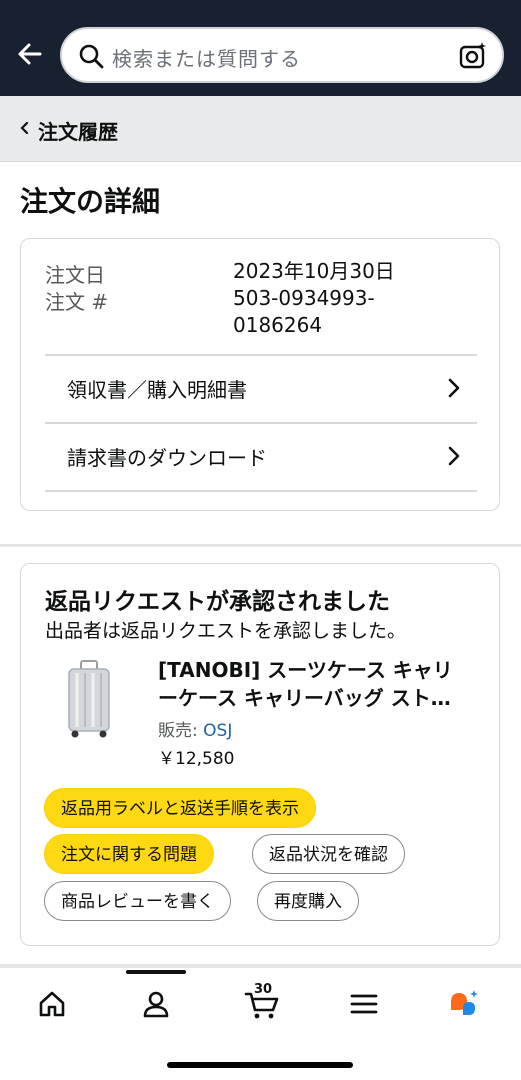 The width and height of the screenshot is (521, 1080). What do you see at coordinates (196, 759) in the screenshot?
I see `product-price: ￥12,580` at bounding box center [196, 759].